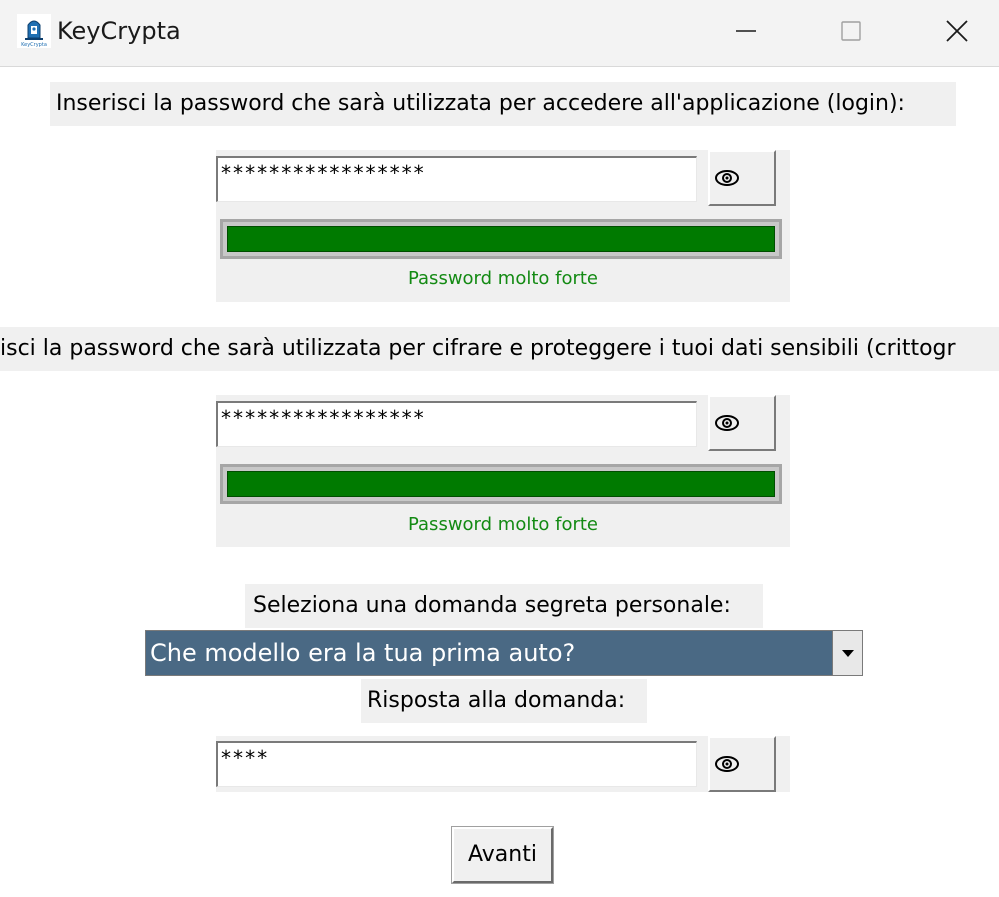 The image size is (999, 897). Describe the element at coordinates (503, 278) in the screenshot. I see `login-strength-text: Password molto forte` at that location.